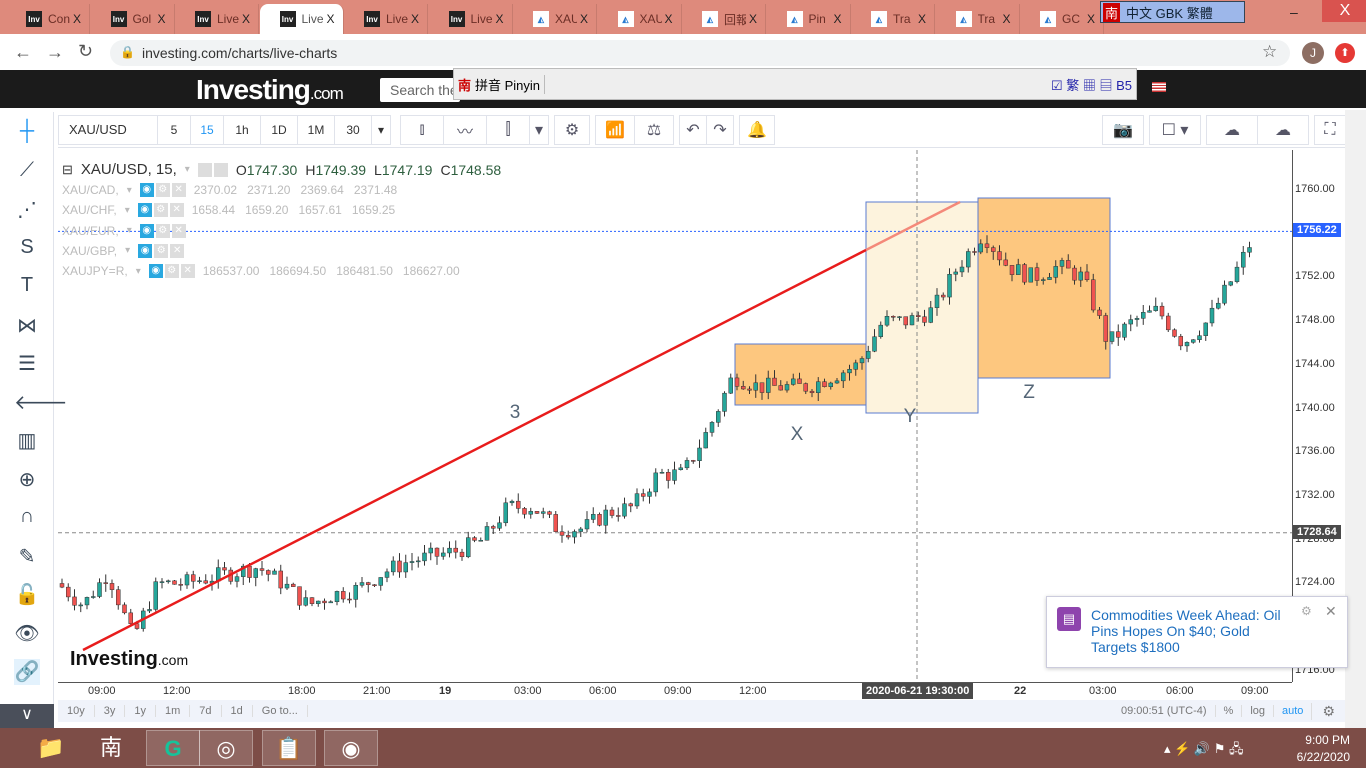 The width and height of the screenshot is (1366, 768). What do you see at coordinates (27, 716) in the screenshot?
I see `collapse-toolbar-icon: ∨` at bounding box center [27, 716].